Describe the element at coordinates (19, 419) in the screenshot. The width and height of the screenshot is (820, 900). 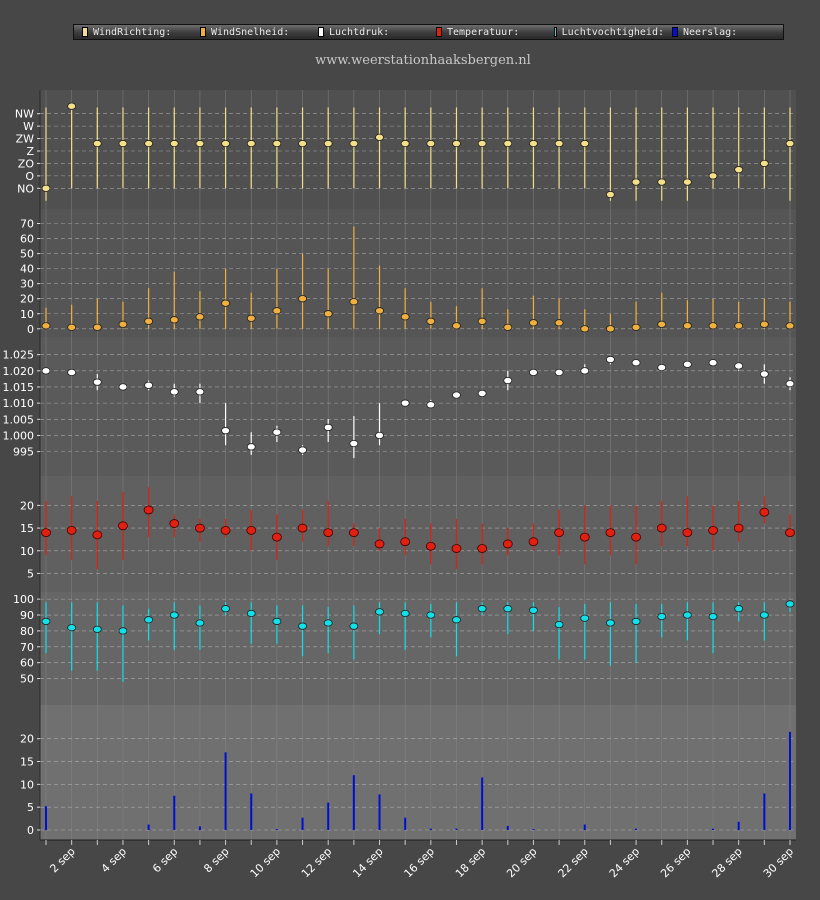
I see `y-tick-label: 1.005` at that location.